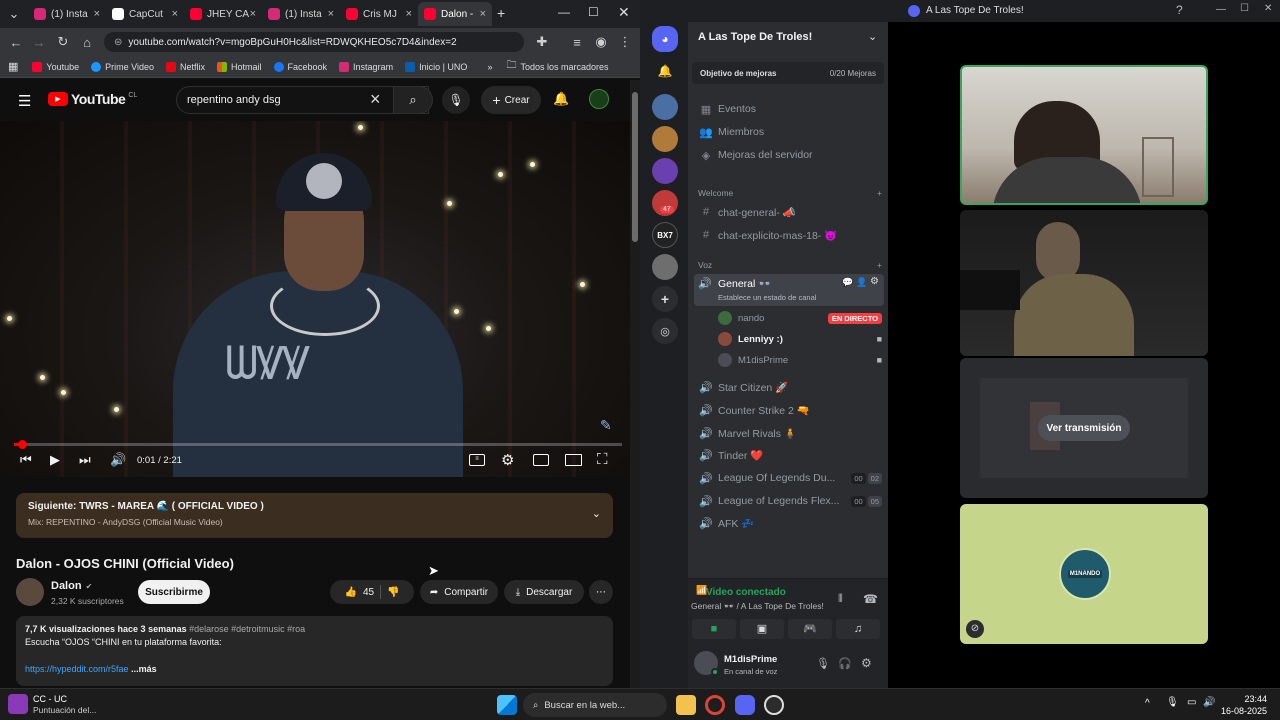 The width and height of the screenshot is (1280, 720). What do you see at coordinates (50, 699) in the screenshot?
I see `widget-title: CC - UC` at bounding box center [50, 699].